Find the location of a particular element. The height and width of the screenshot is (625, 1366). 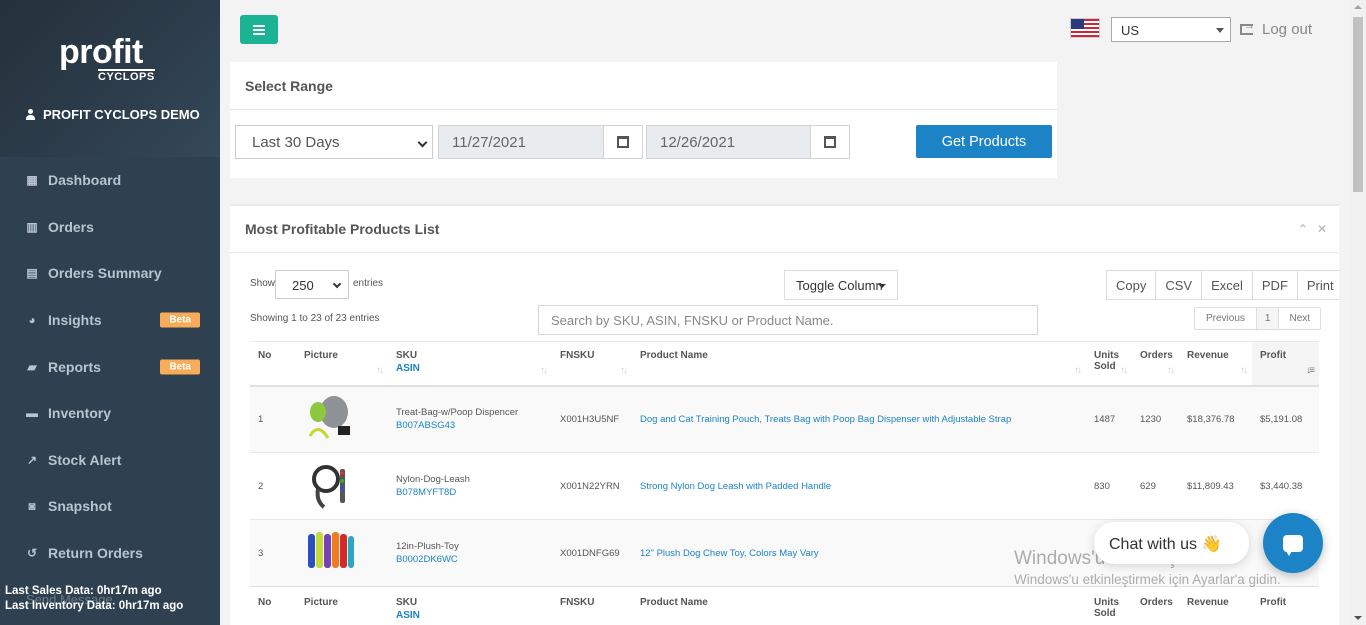

scrollbar-thumb is located at coordinates (1358, 104).